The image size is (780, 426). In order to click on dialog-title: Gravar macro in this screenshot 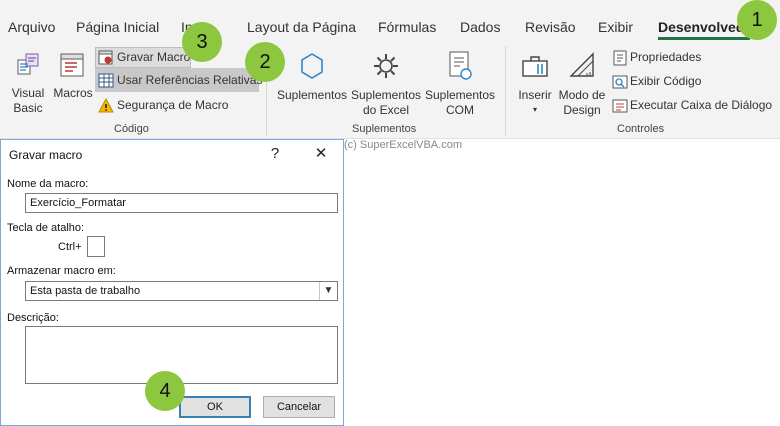, I will do `click(46, 155)`.